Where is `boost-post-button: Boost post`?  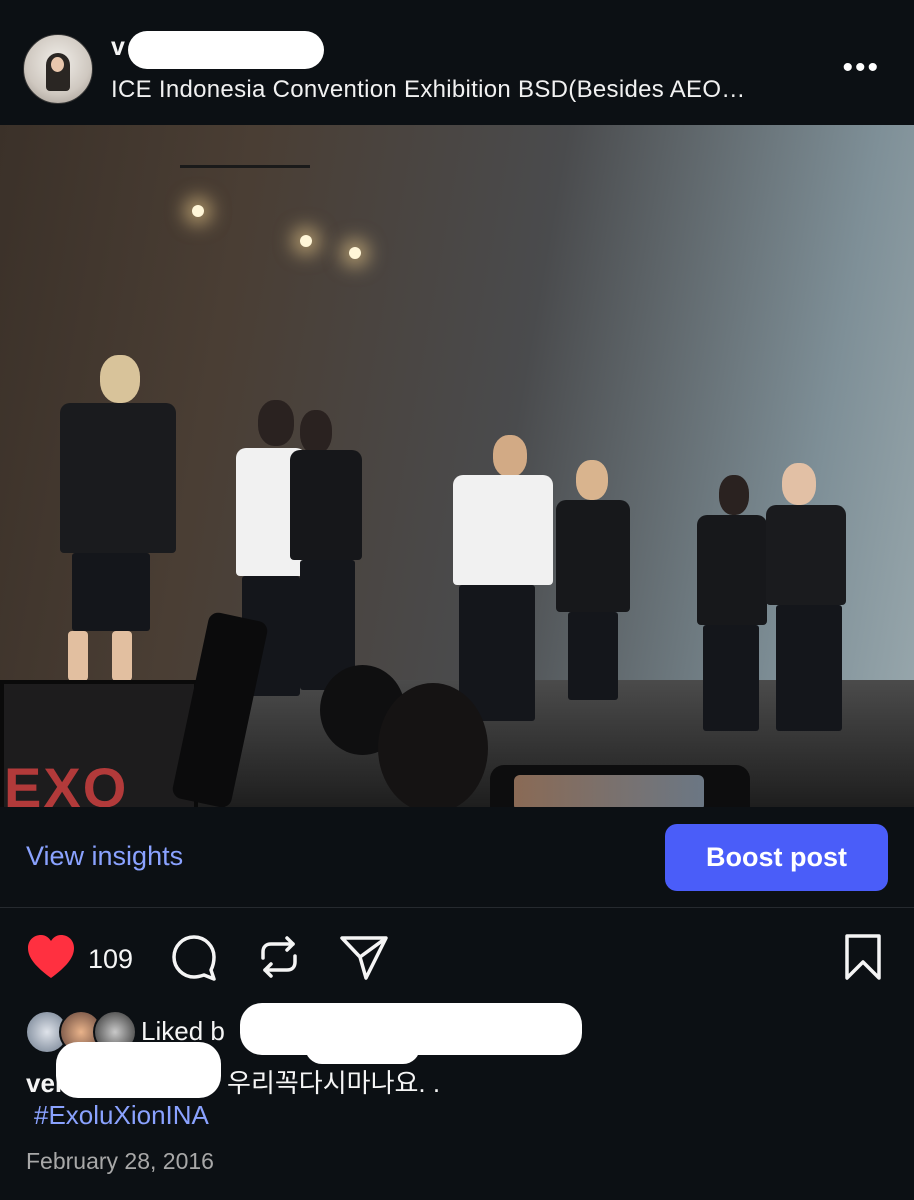
boost-post-button: Boost post is located at coordinates (776, 857).